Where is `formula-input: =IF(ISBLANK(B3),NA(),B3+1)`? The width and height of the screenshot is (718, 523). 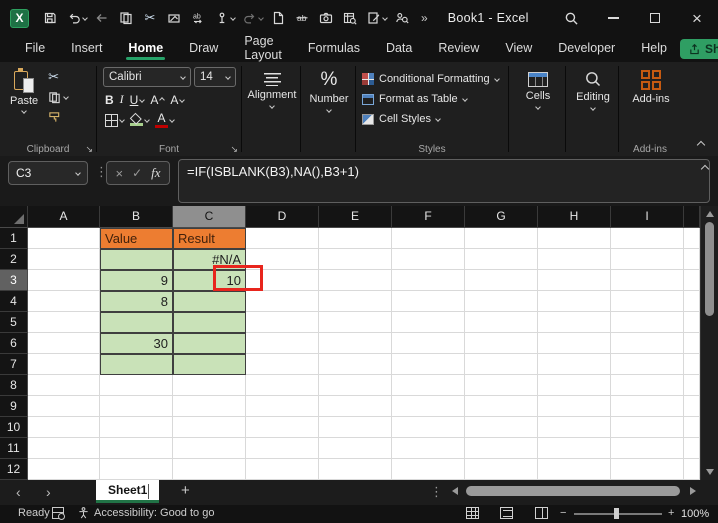
formula-input: =IF(ISBLANK(B3),NA(),B3+1) is located at coordinates (444, 181).